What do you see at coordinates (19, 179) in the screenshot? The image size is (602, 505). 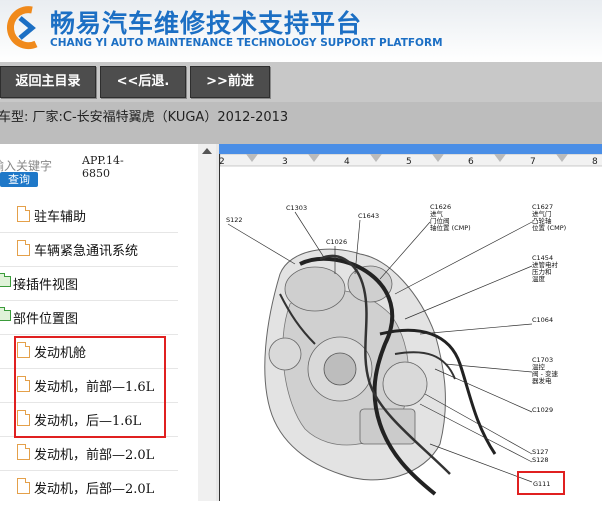 I see `query-button: 查询` at bounding box center [19, 179].